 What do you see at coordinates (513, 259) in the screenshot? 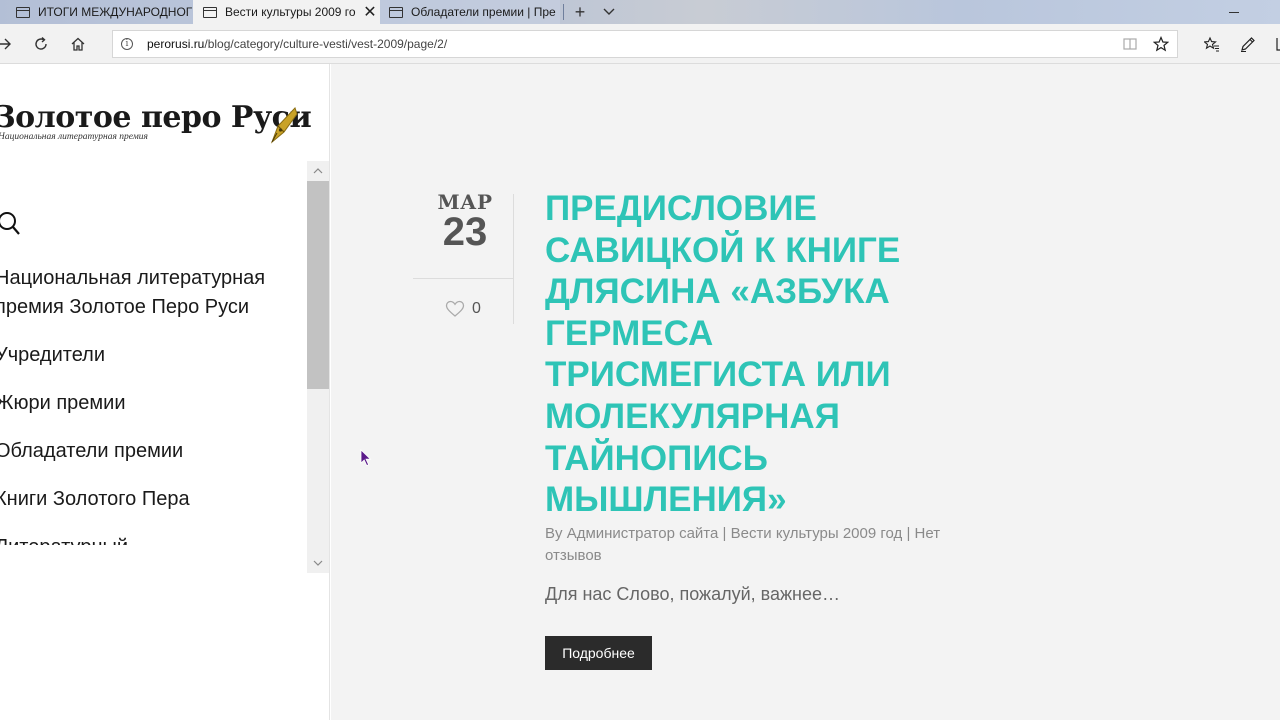
I see `vertical-divider` at bounding box center [513, 259].